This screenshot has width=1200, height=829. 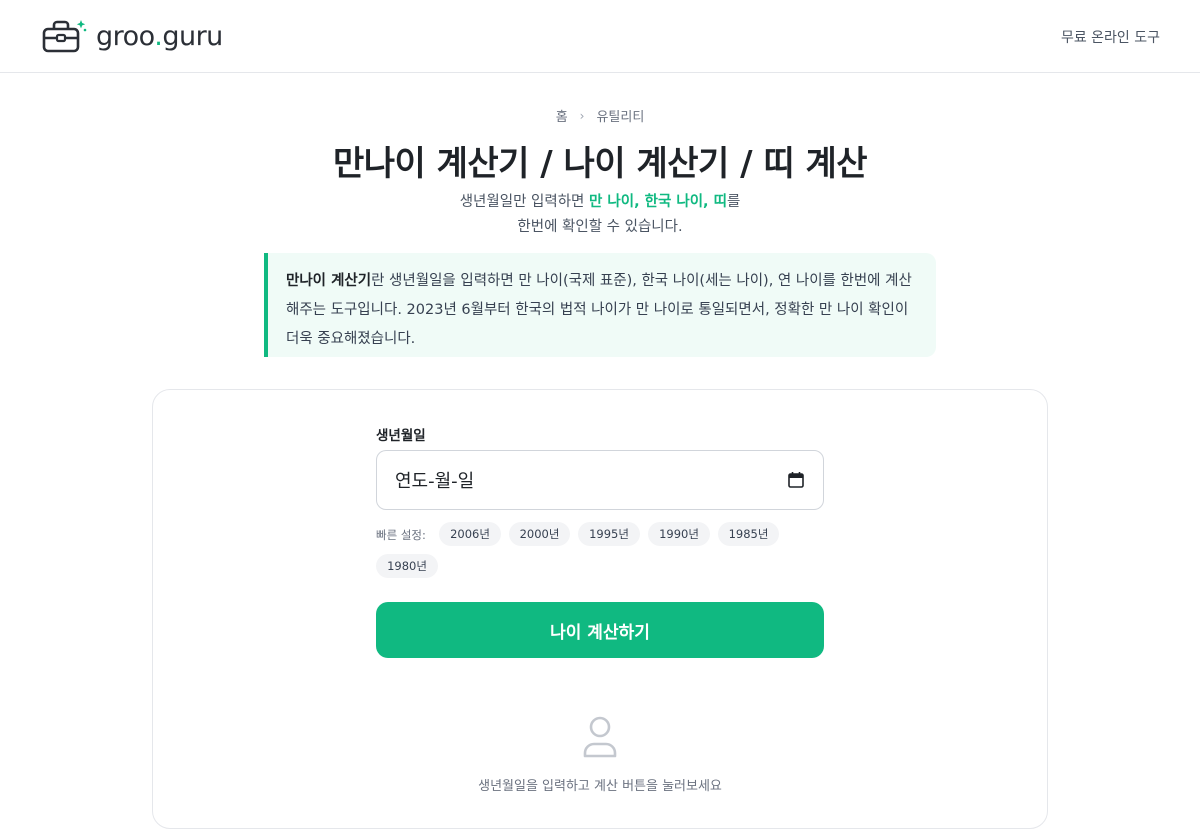 I want to click on quick-year-1985: 1985년, so click(x=748, y=534).